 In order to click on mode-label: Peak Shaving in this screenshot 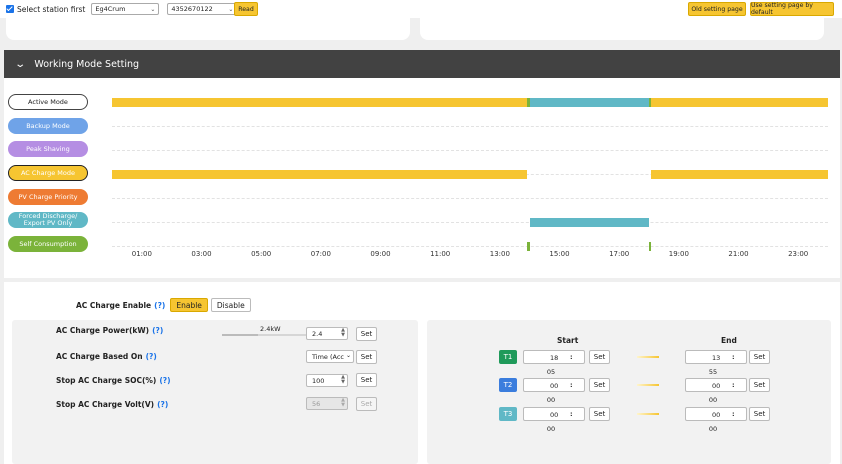, I will do `click(48, 148)`.